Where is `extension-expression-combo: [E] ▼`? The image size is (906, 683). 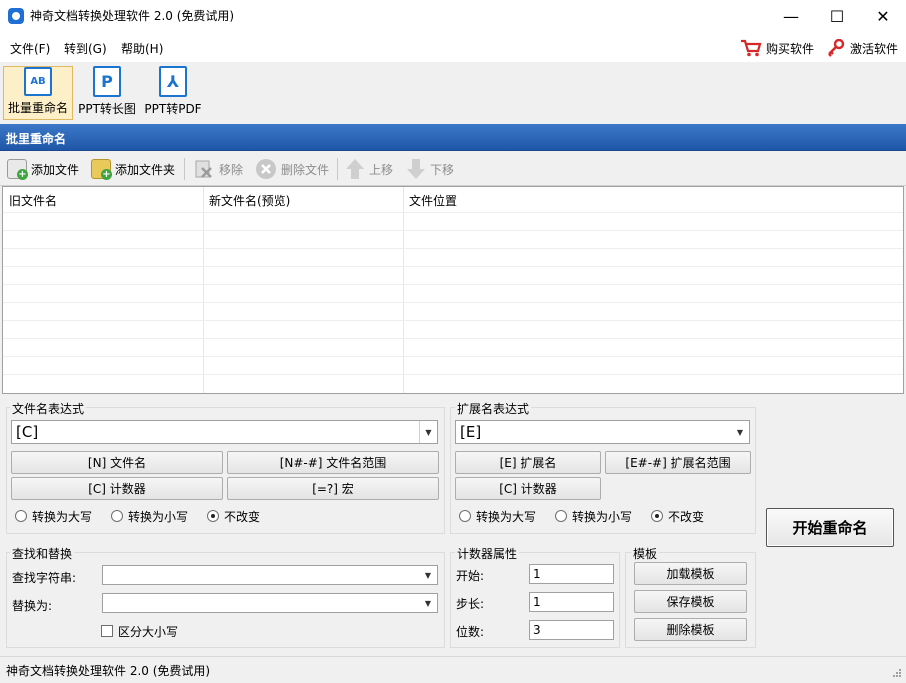 extension-expression-combo: [E] ▼ is located at coordinates (602, 432).